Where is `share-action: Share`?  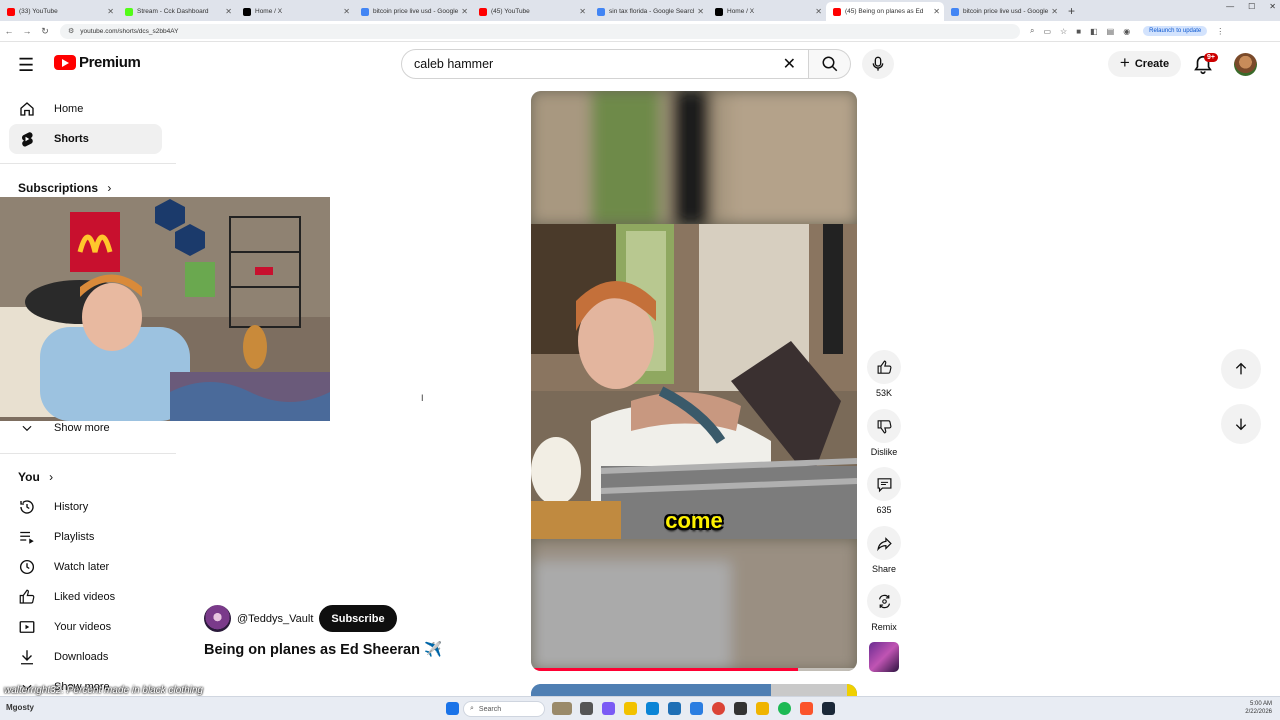 share-action: Share is located at coordinates (884, 550).